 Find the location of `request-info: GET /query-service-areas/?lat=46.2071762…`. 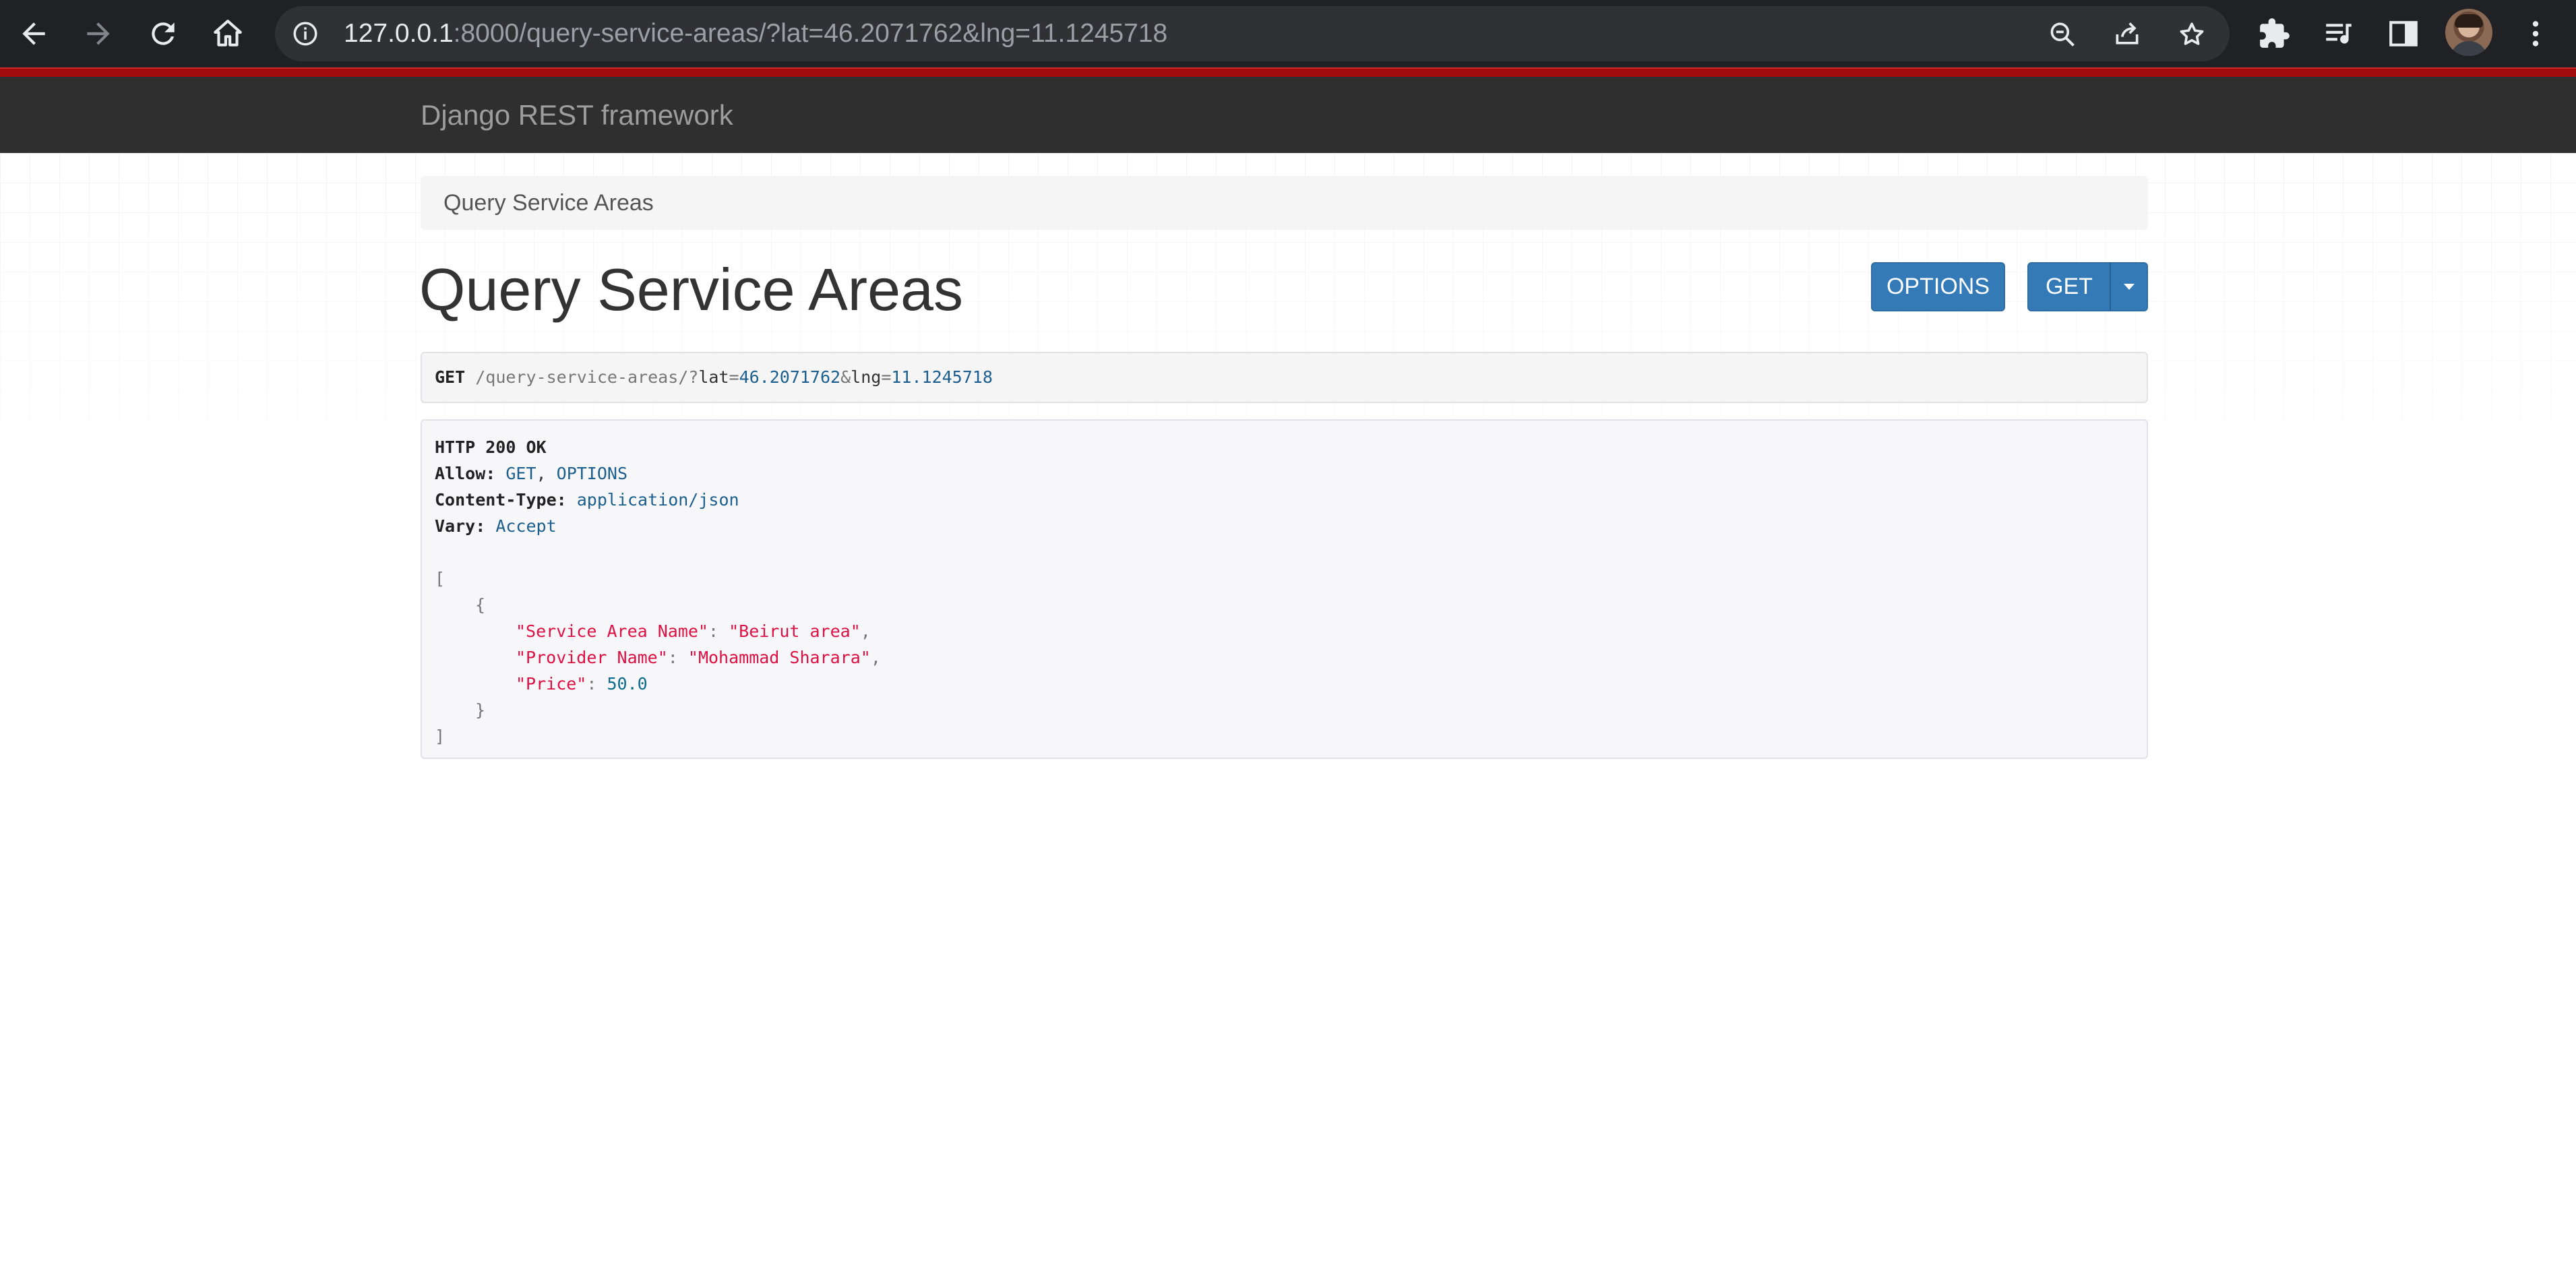

request-info: GET /query-service-areas/?lat=46.2071762… is located at coordinates (1284, 378).